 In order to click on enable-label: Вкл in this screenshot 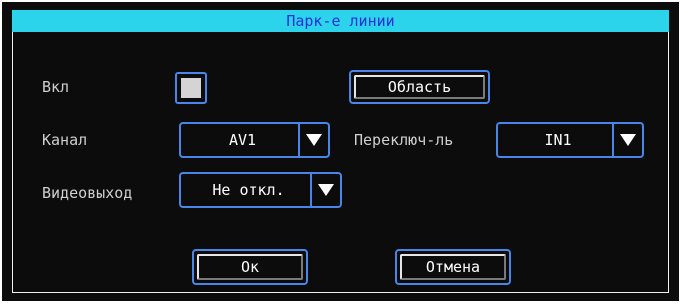, I will do `click(56, 87)`.